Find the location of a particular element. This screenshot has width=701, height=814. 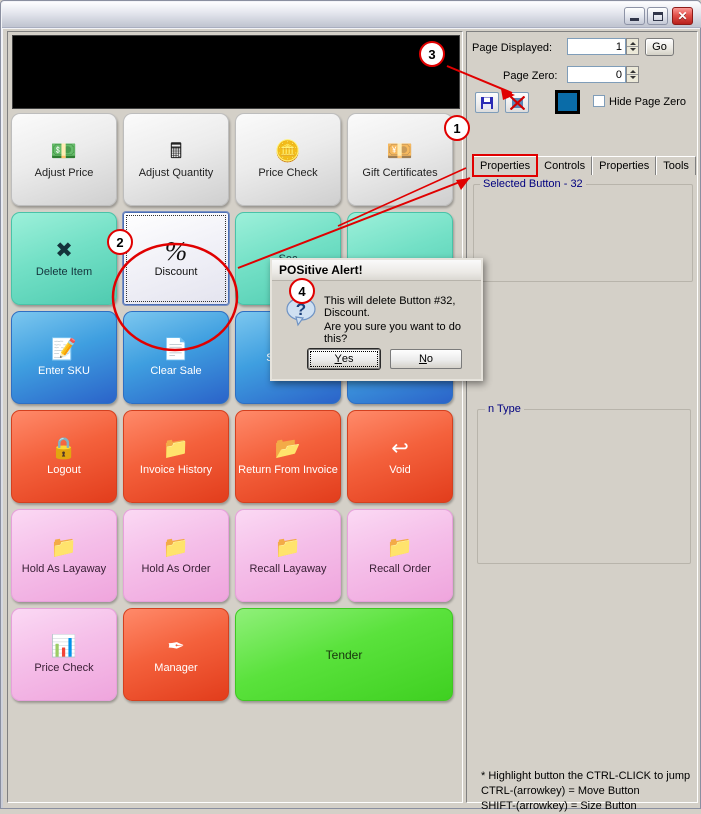

dialog-yes-button: Yes is located at coordinates (344, 359).